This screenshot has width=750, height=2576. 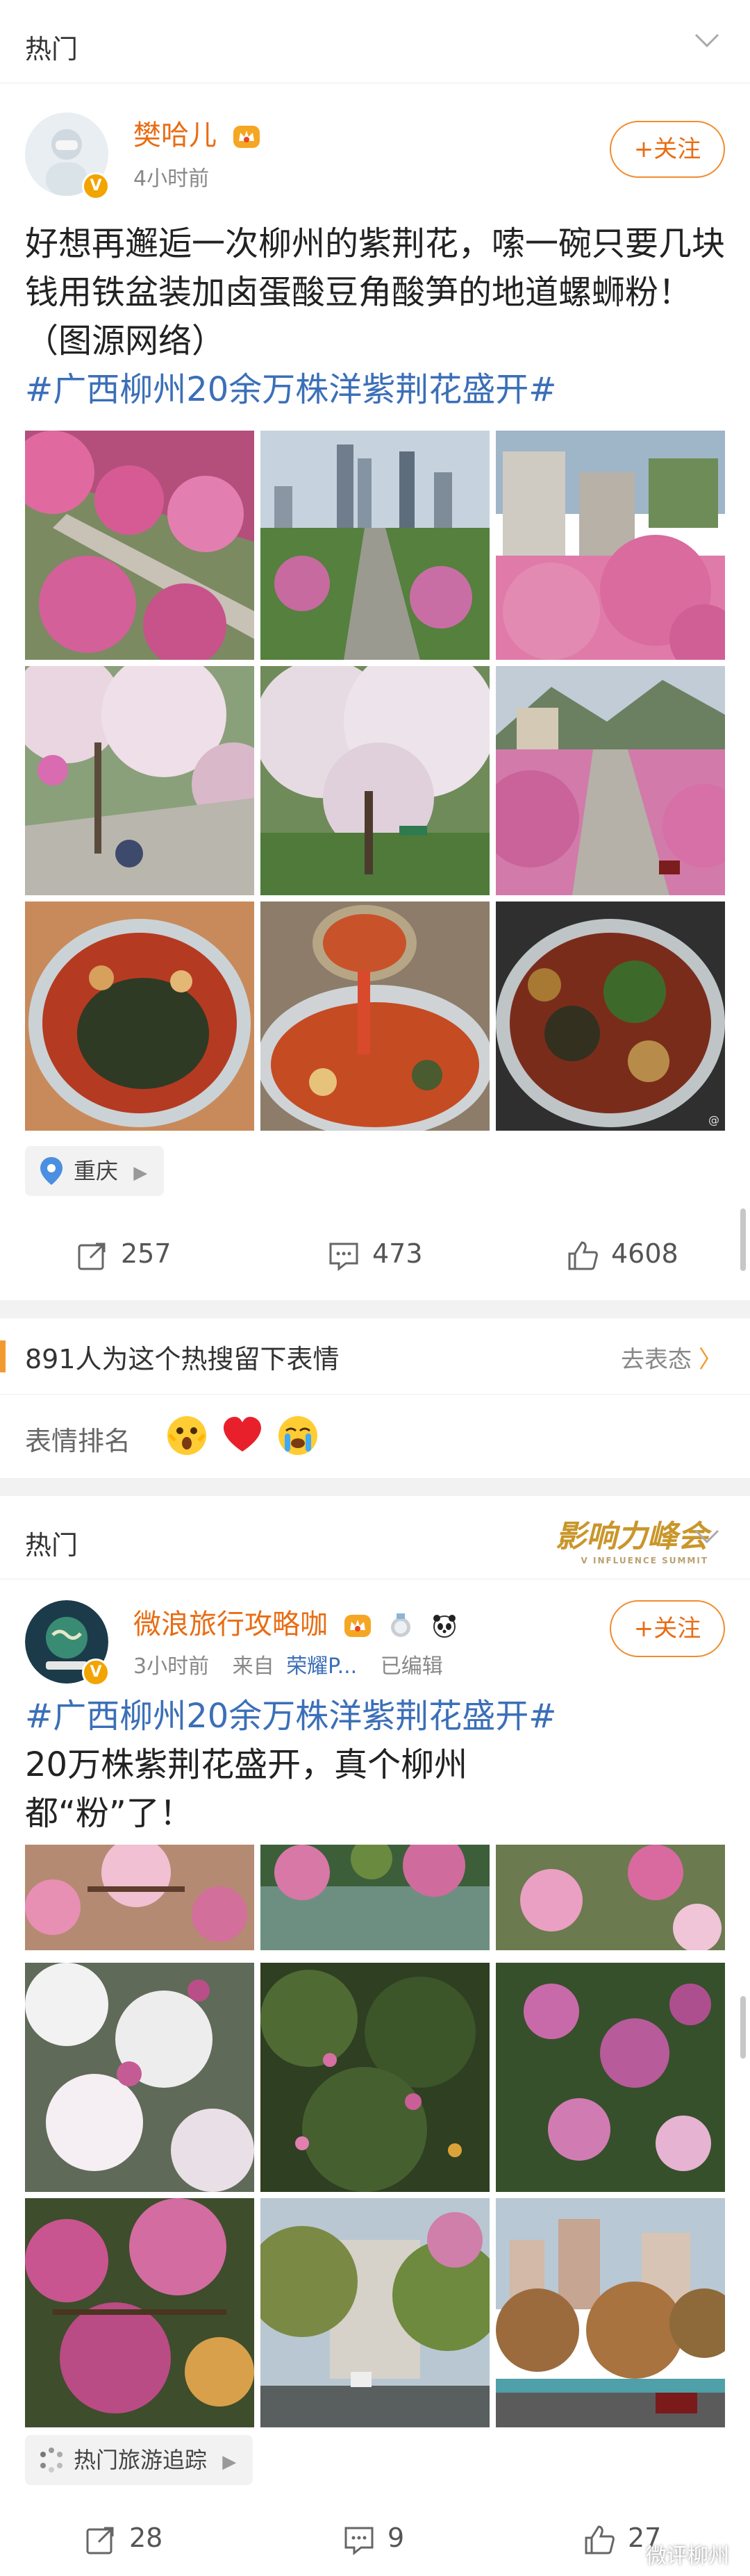 What do you see at coordinates (610, 1016) in the screenshot?
I see `pickled-noodle-photo: @` at bounding box center [610, 1016].